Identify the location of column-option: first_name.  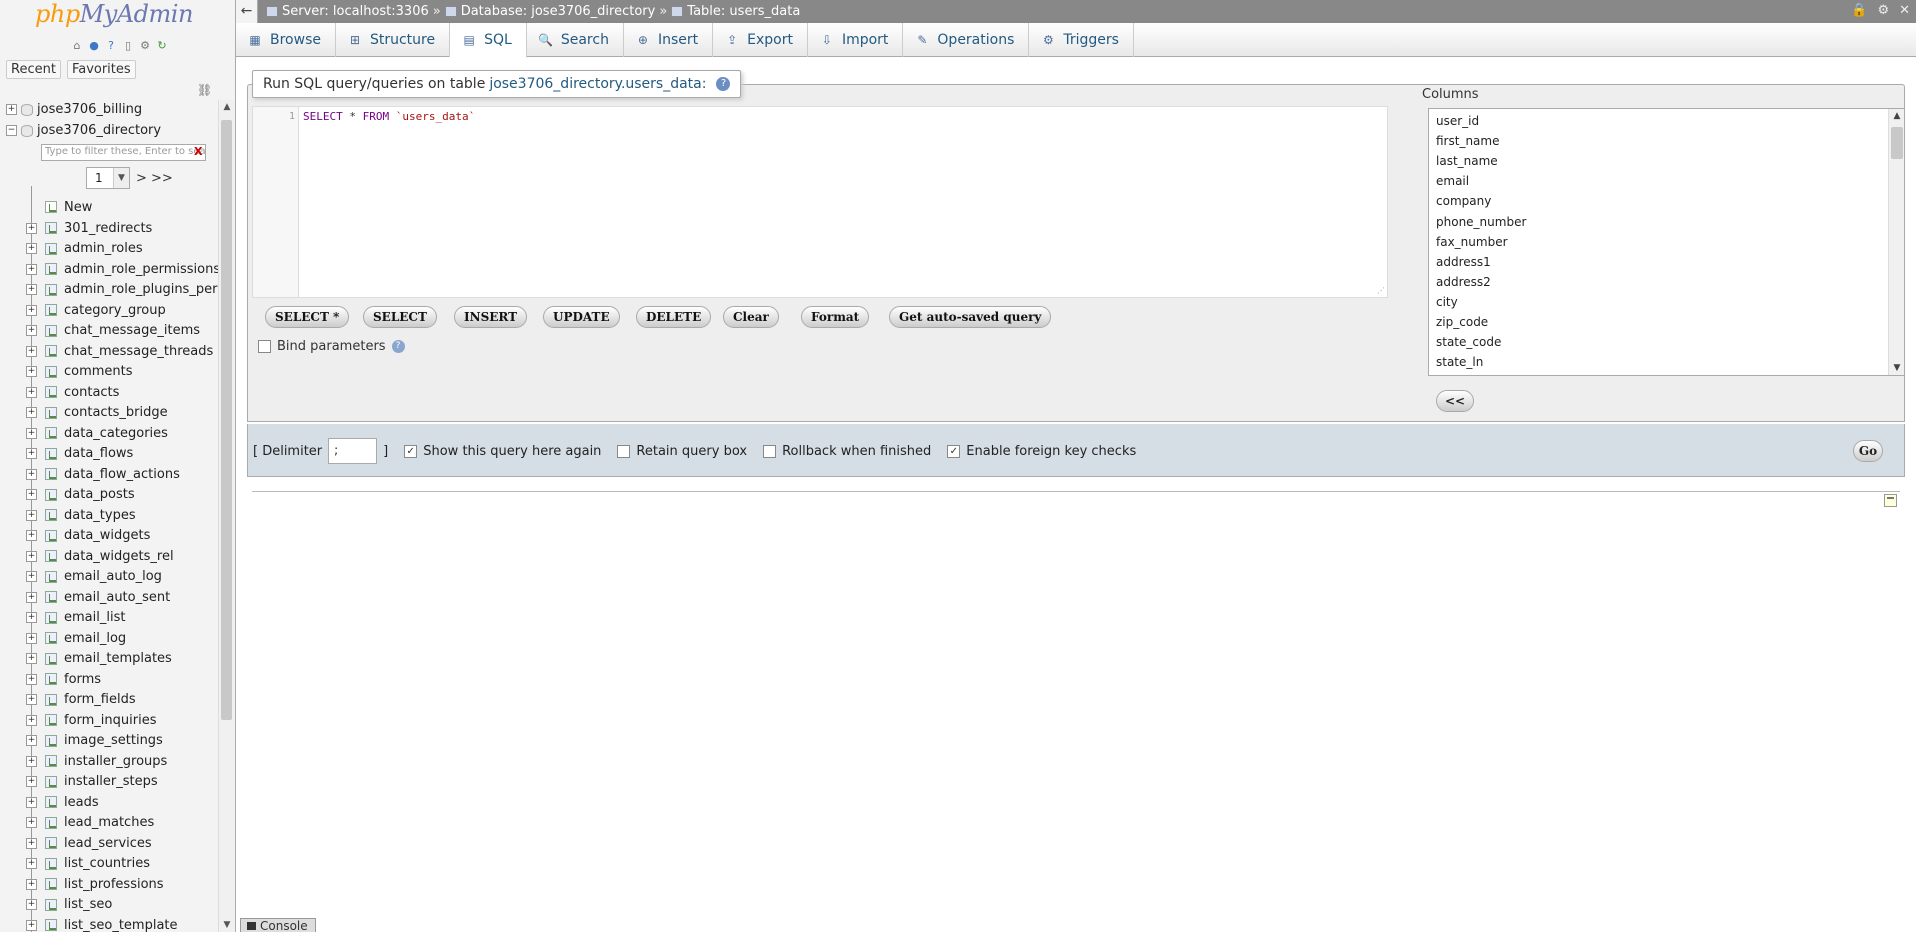
(1467, 141).